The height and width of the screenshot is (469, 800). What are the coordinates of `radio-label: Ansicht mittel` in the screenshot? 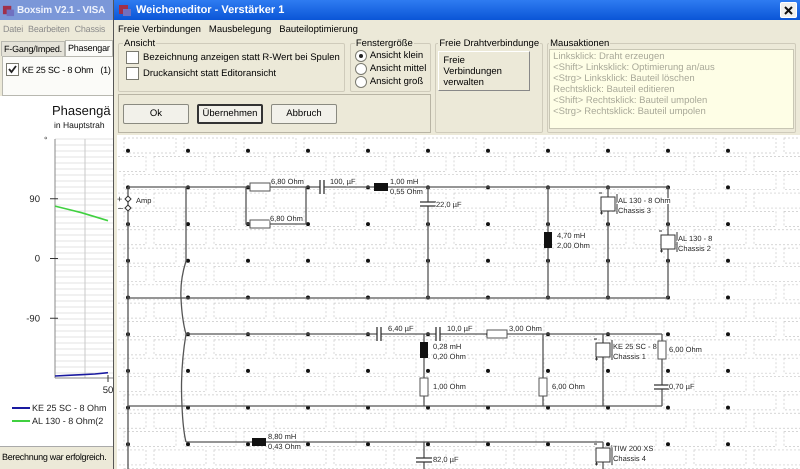 It's located at (398, 68).